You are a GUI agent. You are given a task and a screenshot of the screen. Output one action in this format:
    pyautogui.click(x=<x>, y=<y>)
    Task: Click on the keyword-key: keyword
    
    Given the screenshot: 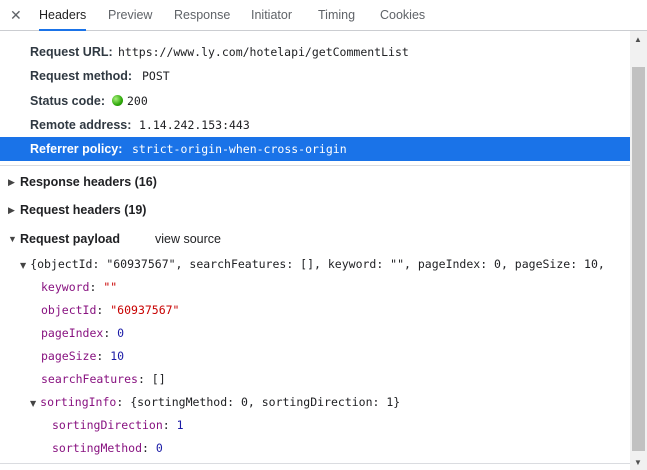 What is the action you would take?
    pyautogui.click(x=65, y=287)
    